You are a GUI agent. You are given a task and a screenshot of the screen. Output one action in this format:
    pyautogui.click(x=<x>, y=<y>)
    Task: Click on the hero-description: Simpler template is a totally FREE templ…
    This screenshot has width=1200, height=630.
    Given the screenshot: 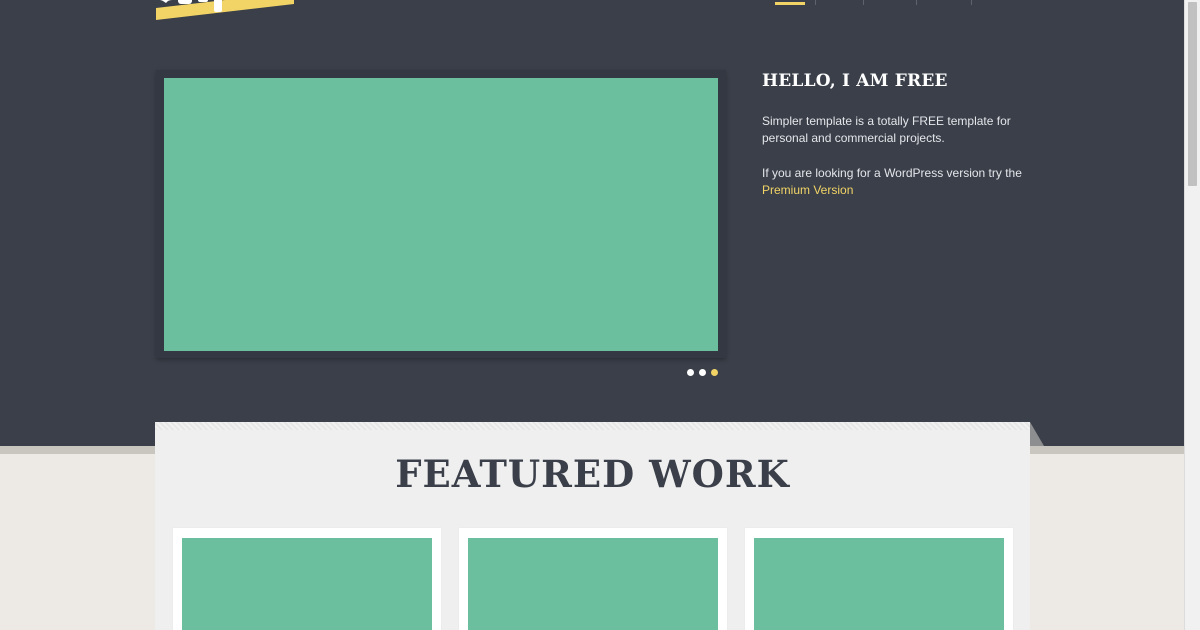 What is the action you would take?
    pyautogui.click(x=886, y=129)
    